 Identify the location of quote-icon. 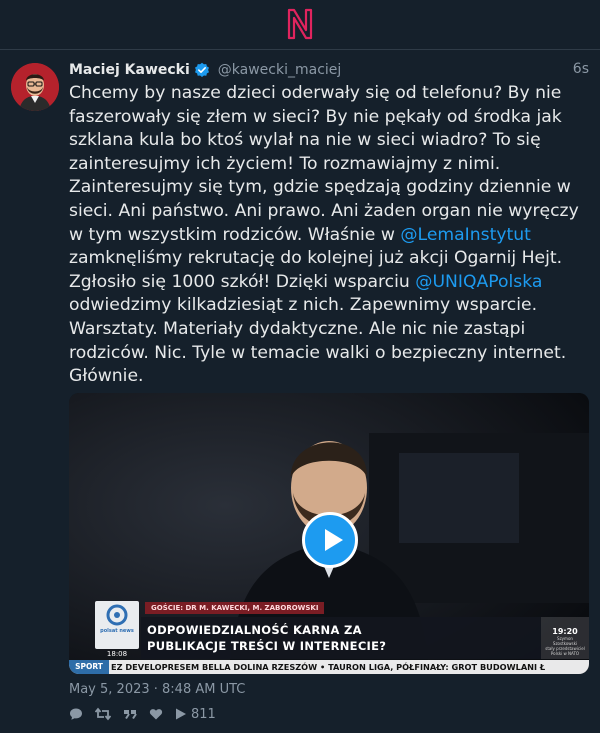
(130, 715).